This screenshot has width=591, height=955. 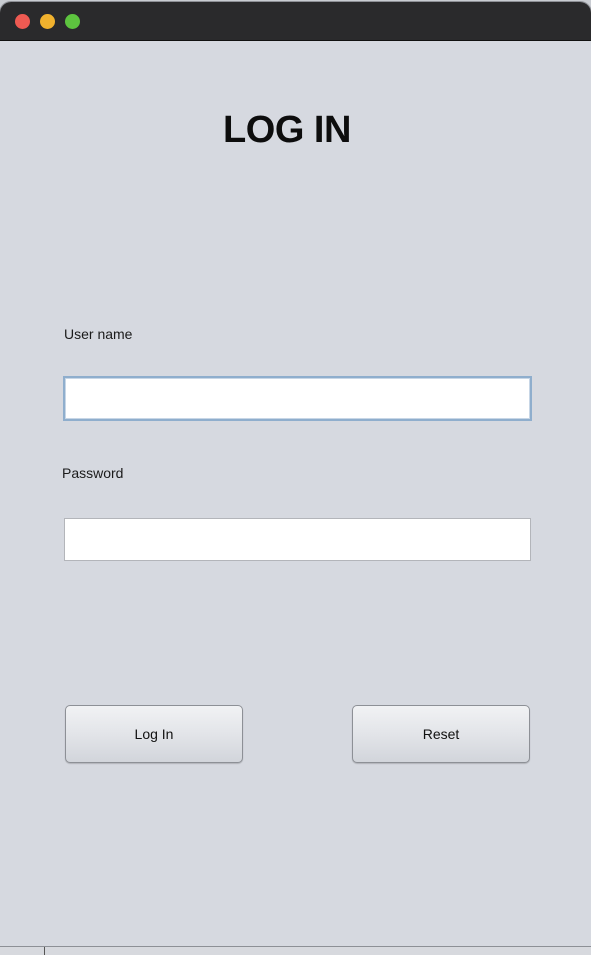 What do you see at coordinates (287, 130) in the screenshot?
I see `page-title: LOG IN` at bounding box center [287, 130].